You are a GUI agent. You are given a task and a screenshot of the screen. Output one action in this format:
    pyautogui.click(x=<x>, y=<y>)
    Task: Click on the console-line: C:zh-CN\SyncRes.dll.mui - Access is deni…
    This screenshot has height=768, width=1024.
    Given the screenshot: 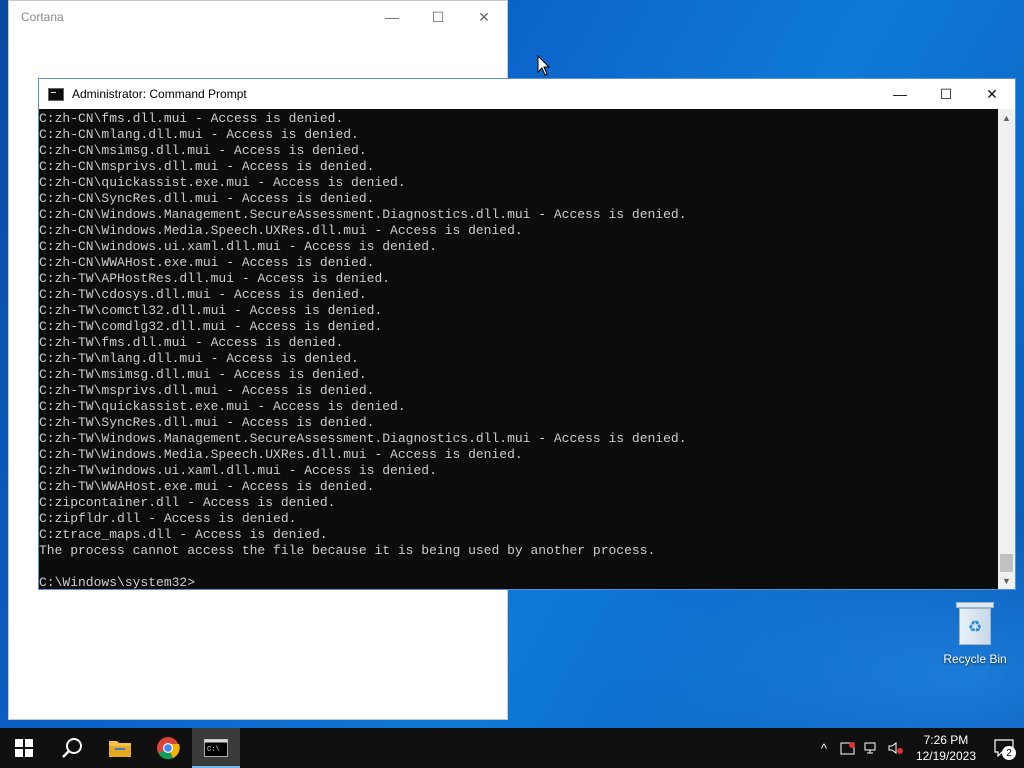 What is the action you would take?
    pyautogui.click(x=207, y=198)
    